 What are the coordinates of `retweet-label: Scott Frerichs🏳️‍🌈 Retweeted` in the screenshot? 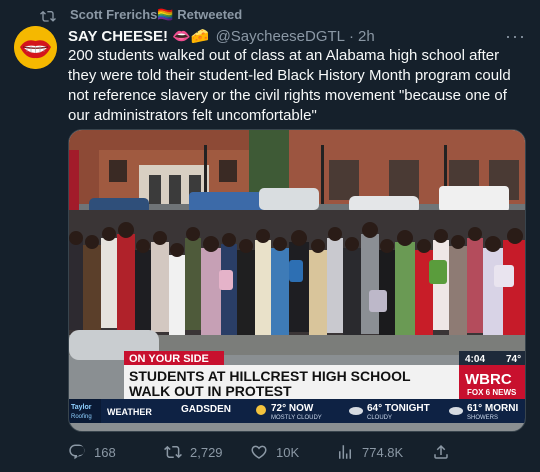 It's located at (156, 14).